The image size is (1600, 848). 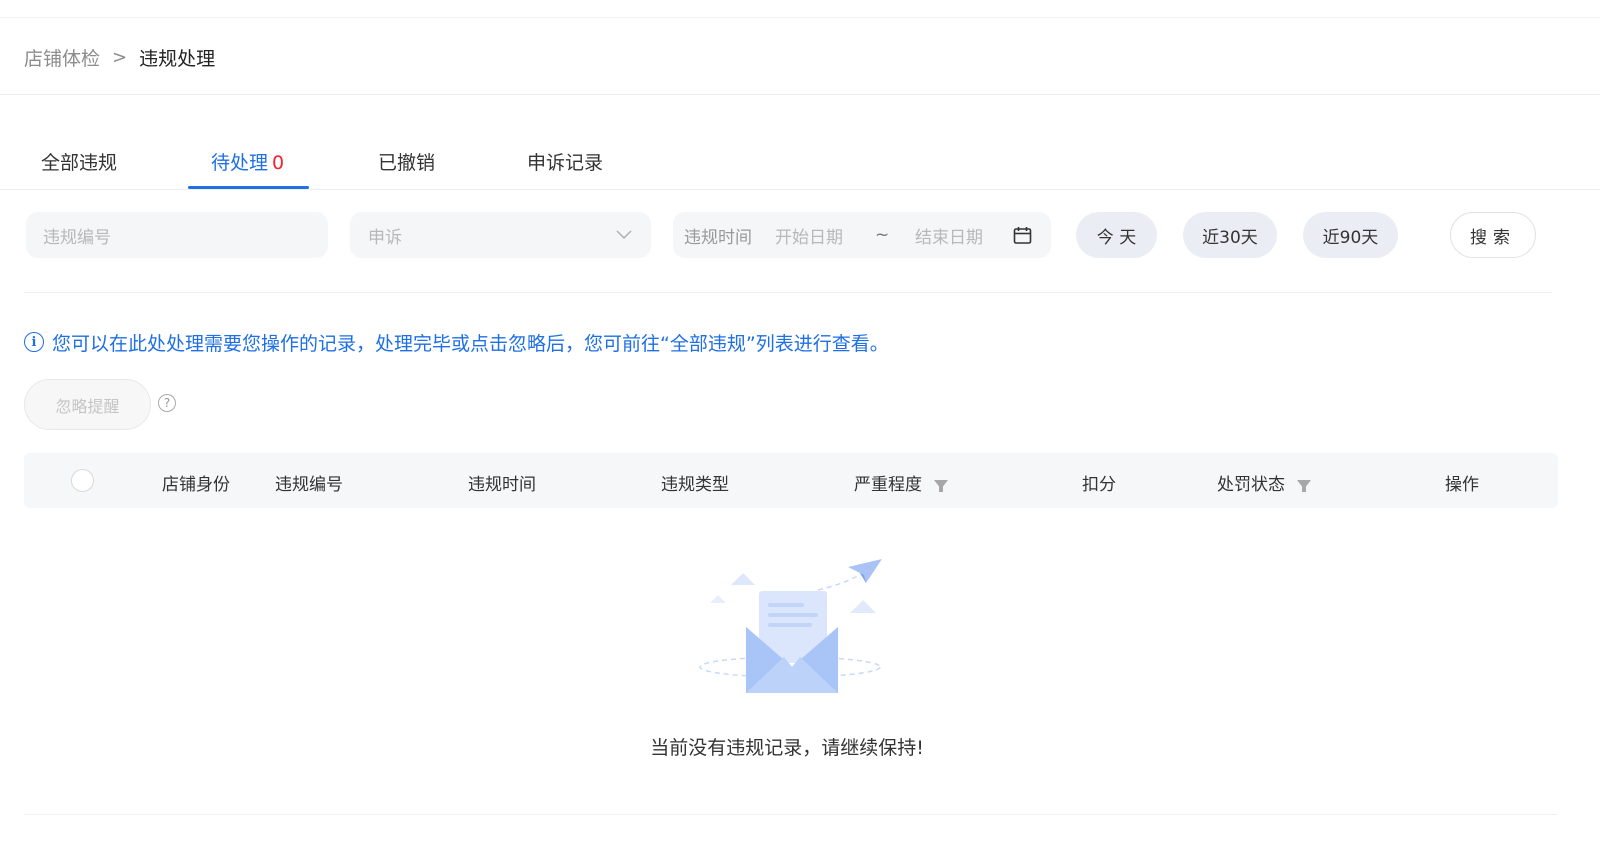 What do you see at coordinates (888, 485) in the screenshot?
I see `column-severity-label: 严重程度` at bounding box center [888, 485].